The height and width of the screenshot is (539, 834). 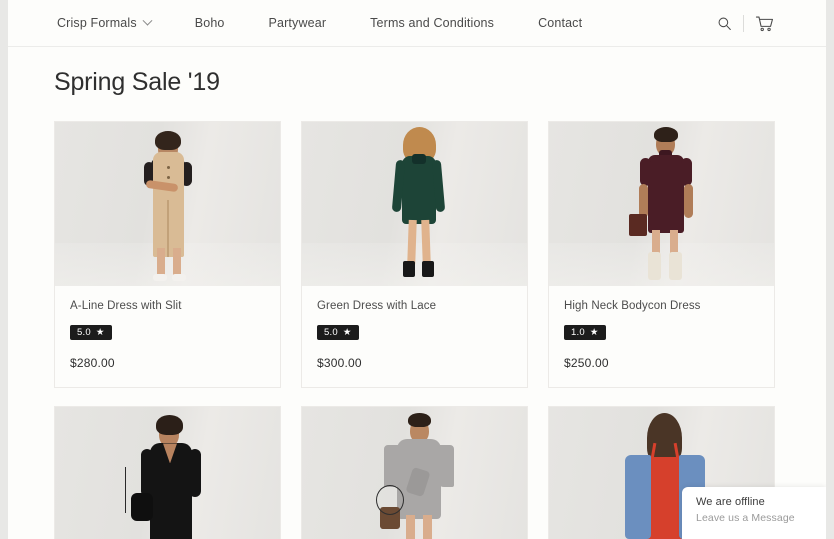 What do you see at coordinates (445, 466) in the screenshot?
I see `model-kimono-sleeve-right` at bounding box center [445, 466].